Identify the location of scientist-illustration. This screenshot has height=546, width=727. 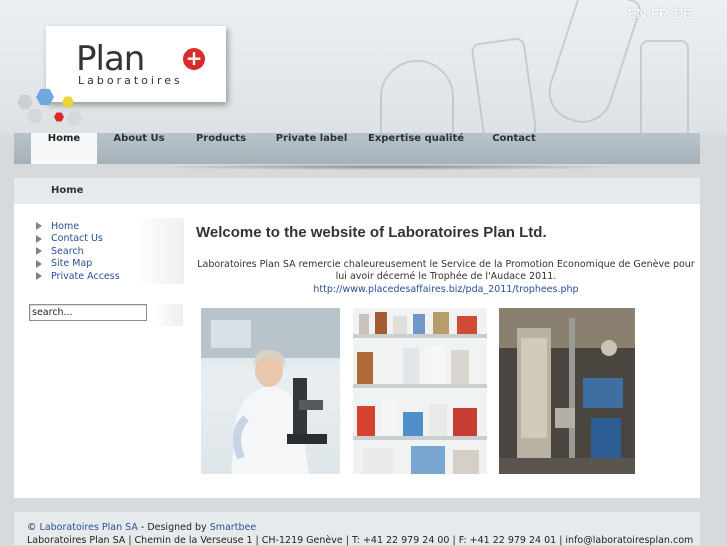
(270, 391).